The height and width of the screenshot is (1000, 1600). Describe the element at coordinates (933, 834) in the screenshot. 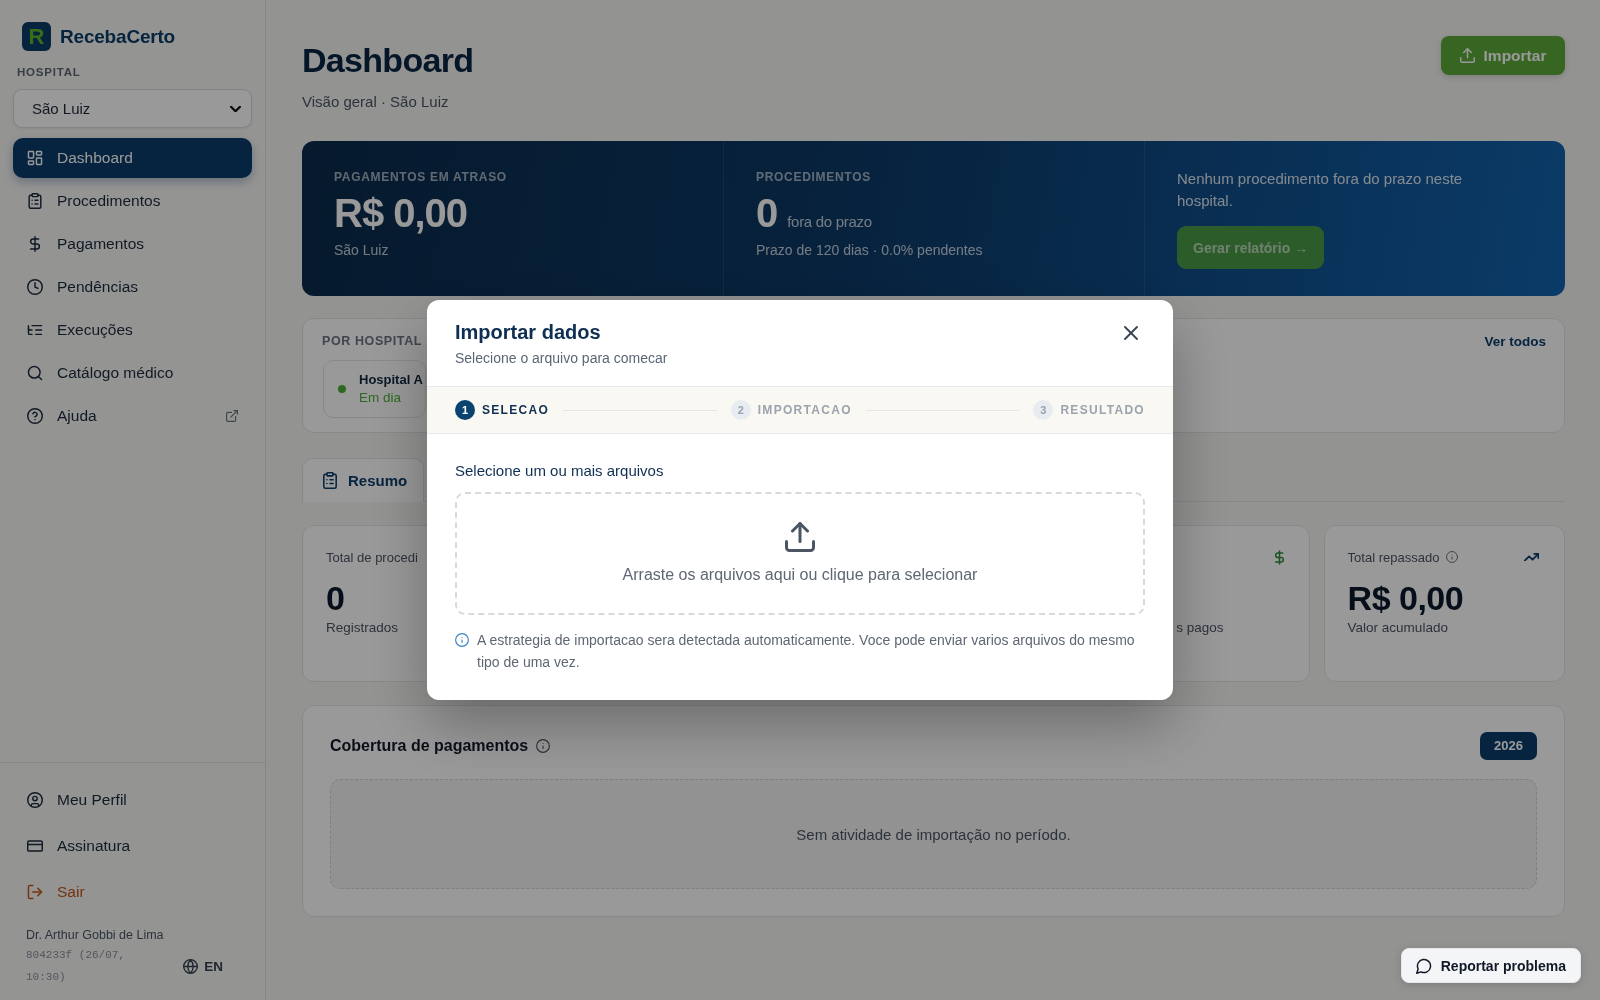

I see `empty-state: Sem atividade de importação no período.` at that location.